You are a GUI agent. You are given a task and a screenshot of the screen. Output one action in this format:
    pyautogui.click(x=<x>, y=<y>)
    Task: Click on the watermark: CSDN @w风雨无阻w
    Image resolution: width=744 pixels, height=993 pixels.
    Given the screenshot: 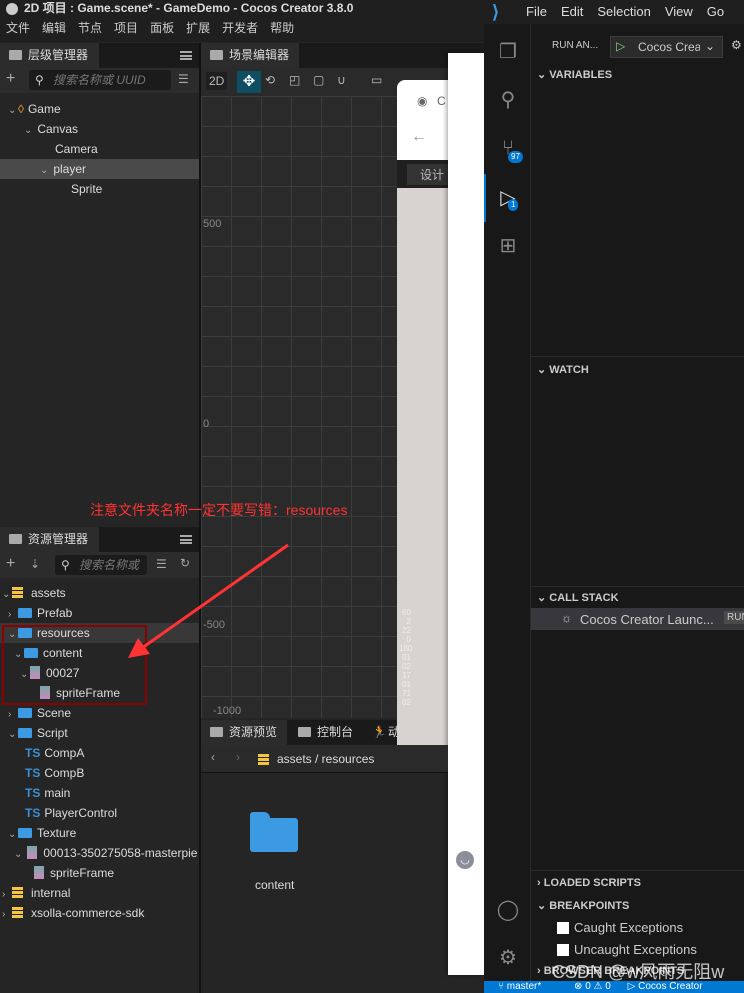 What is the action you would take?
    pyautogui.click(x=638, y=972)
    